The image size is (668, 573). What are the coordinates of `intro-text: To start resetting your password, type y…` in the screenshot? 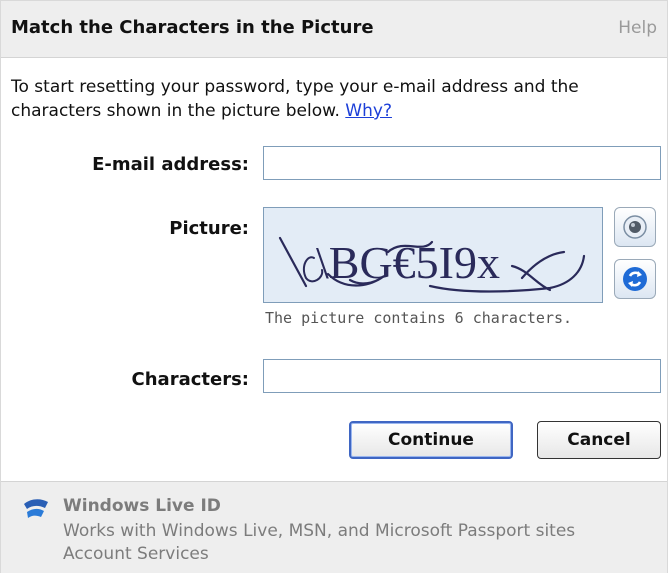 It's located at (295, 99).